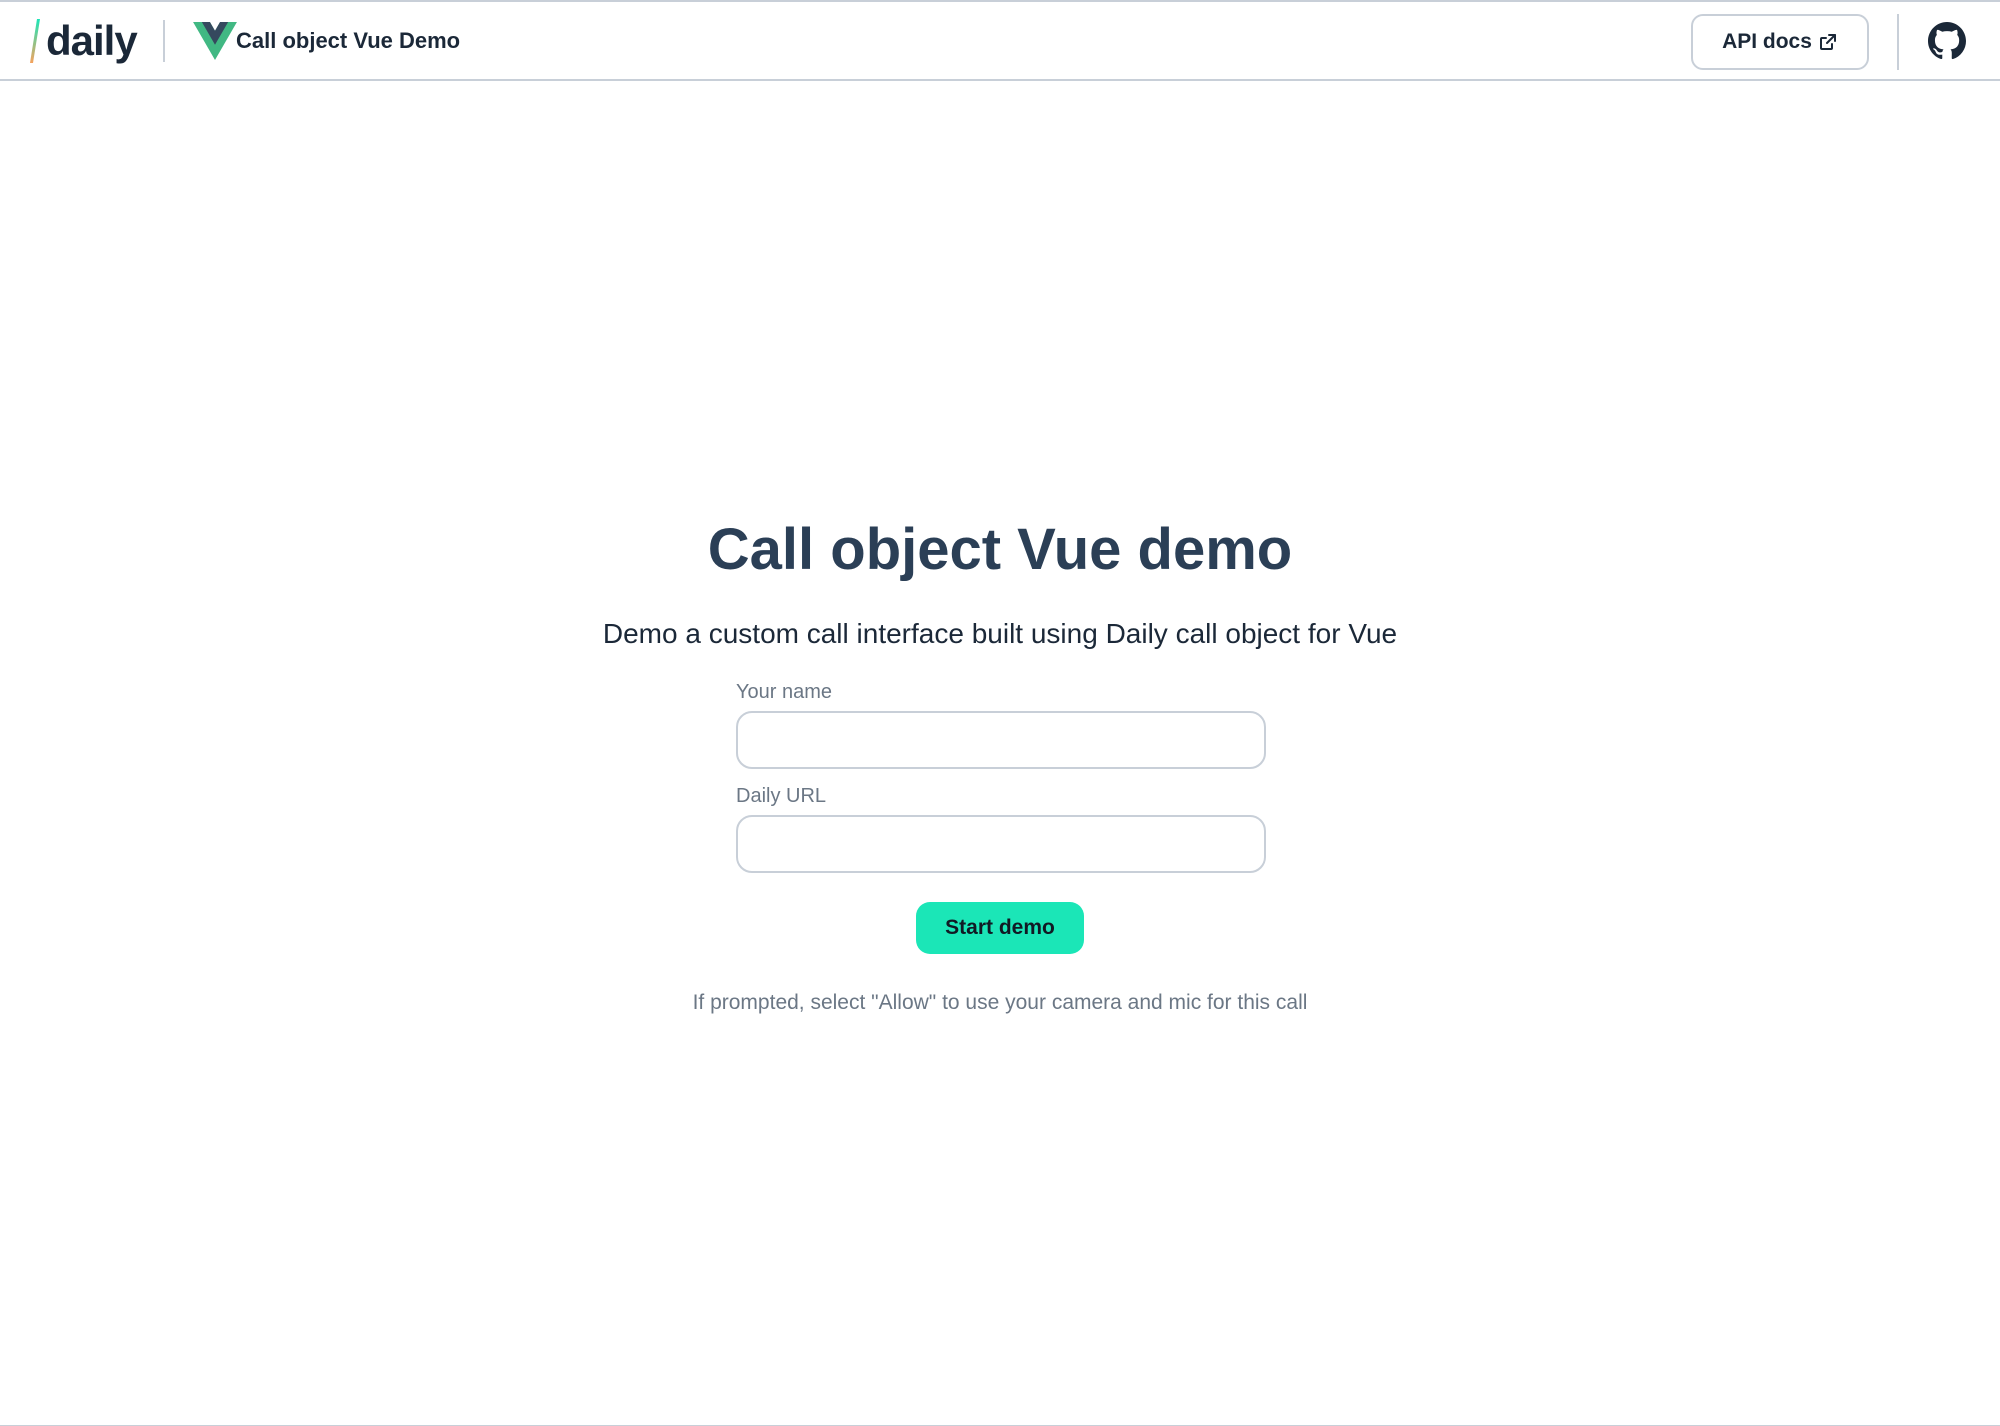 Image resolution: width=2000 pixels, height=1426 pixels. What do you see at coordinates (1947, 41) in the screenshot?
I see `github-icon` at bounding box center [1947, 41].